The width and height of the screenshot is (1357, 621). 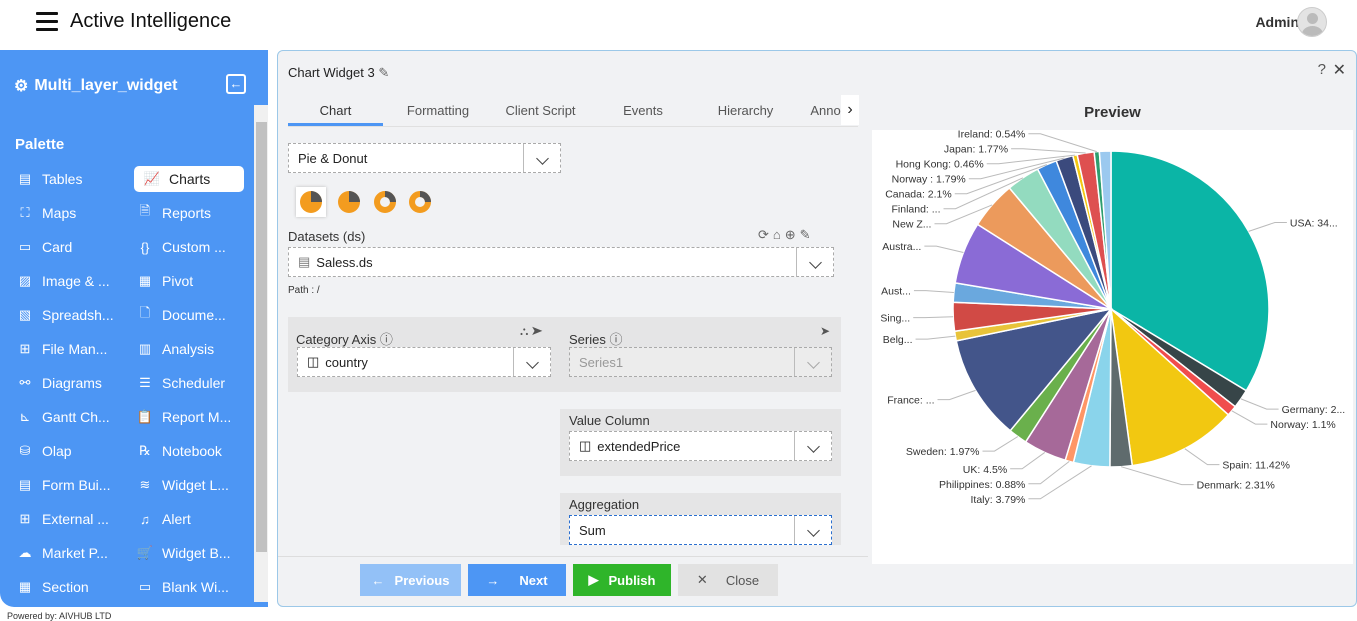 I want to click on cloud-upload-icon: ☁, so click(x=25, y=552).